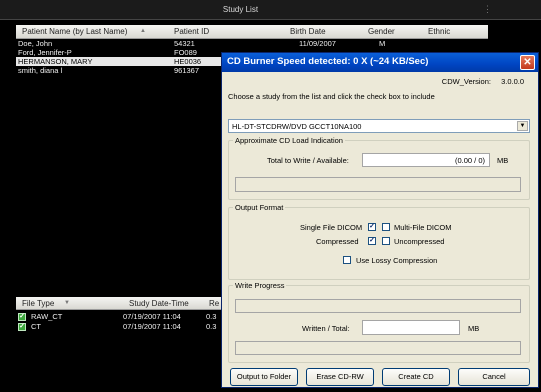 The width and height of the screenshot is (541, 392). Describe the element at coordinates (308, 31) in the screenshot. I see `column-header-birth-date: Birth Date` at that location.